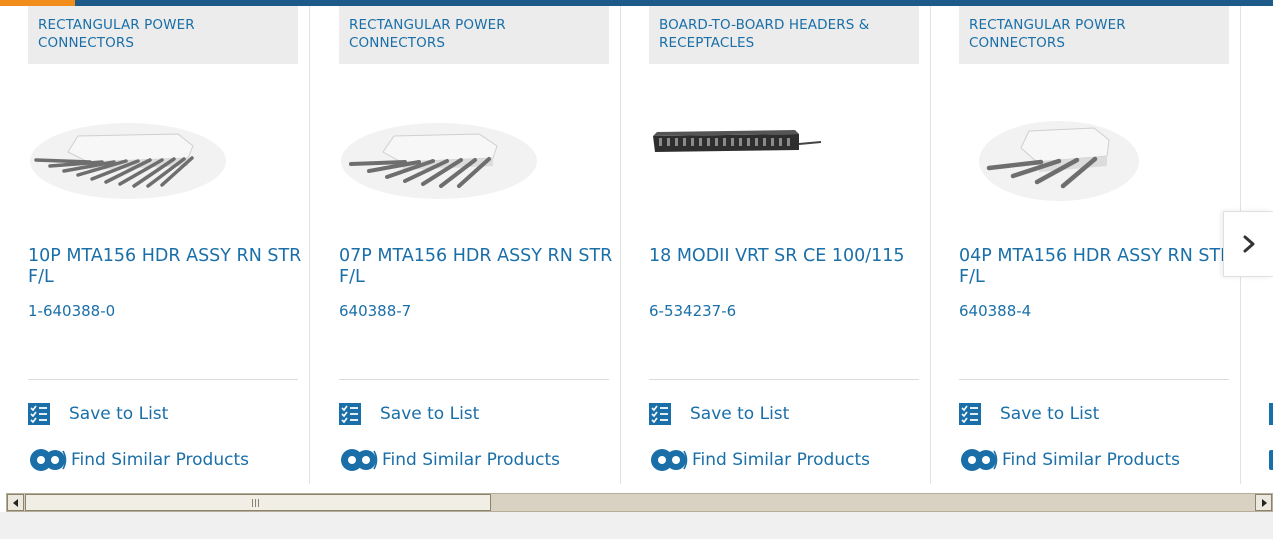 The image size is (1273, 539). Describe the element at coordinates (1096, 267) in the screenshot. I see `product-name-link: 04P MTA156 HDR ASSY RN STR F/L` at that location.